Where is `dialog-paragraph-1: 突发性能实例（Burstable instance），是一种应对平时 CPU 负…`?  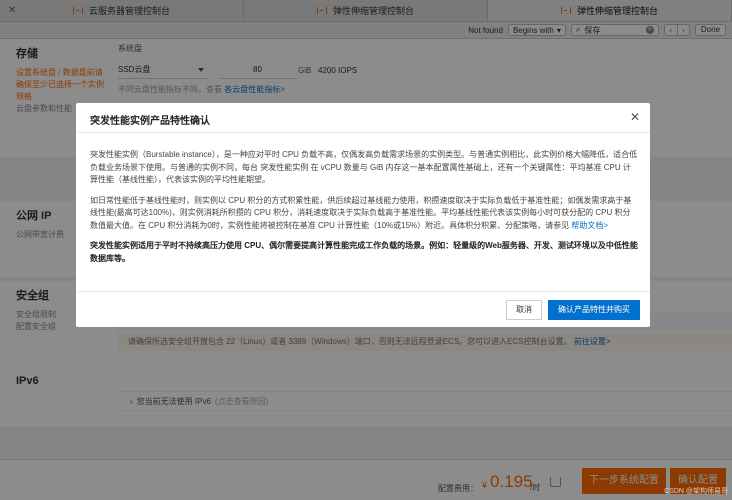
dialog-paragraph-1: 突发性能实例（Burstable instance），是一种应对平时 CPU 负… is located at coordinates (364, 167).